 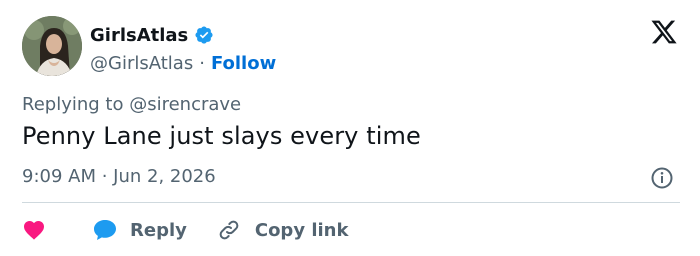 I want to click on action-bar: Reply Copy link, so click(x=185, y=230).